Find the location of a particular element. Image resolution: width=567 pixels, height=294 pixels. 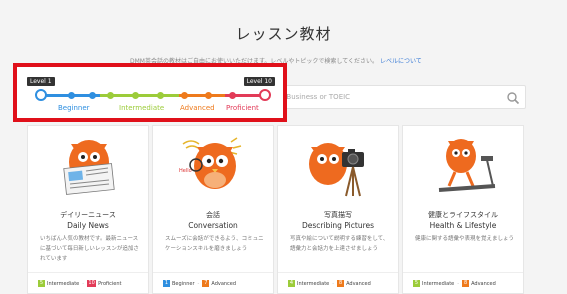

level-badge: 7 is located at coordinates (206, 283).